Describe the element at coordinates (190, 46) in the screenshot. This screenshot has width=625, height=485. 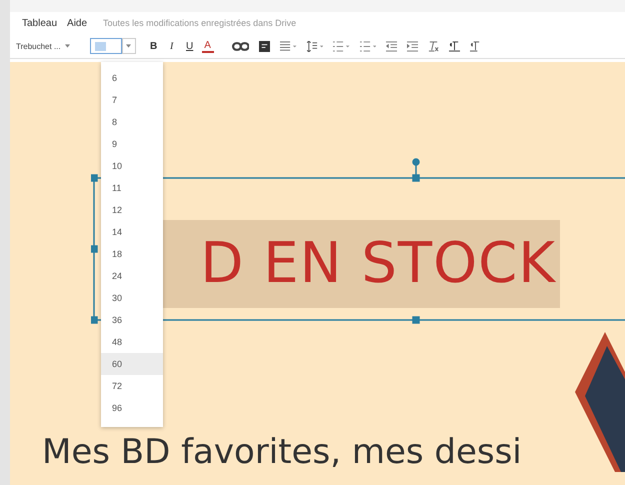
I see `format-button: U` at that location.